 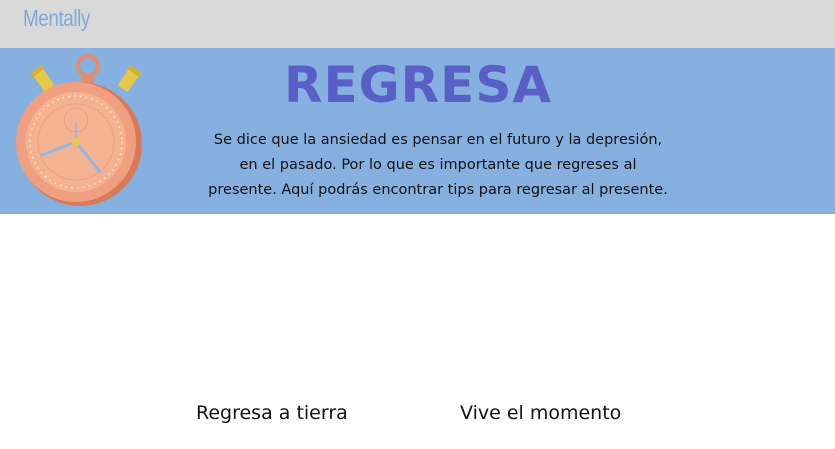 I want to click on regresa-a-tierra-link: Regresa a tierra, so click(x=272, y=413).